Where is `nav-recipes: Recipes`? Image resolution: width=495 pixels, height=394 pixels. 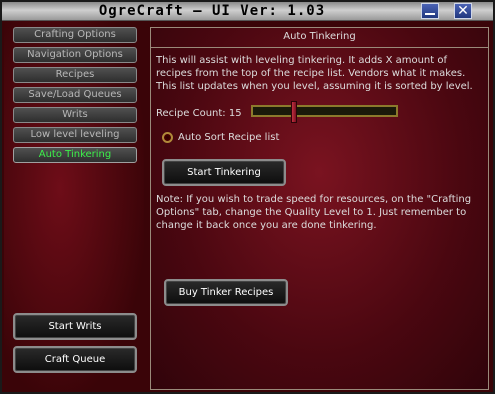 nav-recipes: Recipes is located at coordinates (75, 75).